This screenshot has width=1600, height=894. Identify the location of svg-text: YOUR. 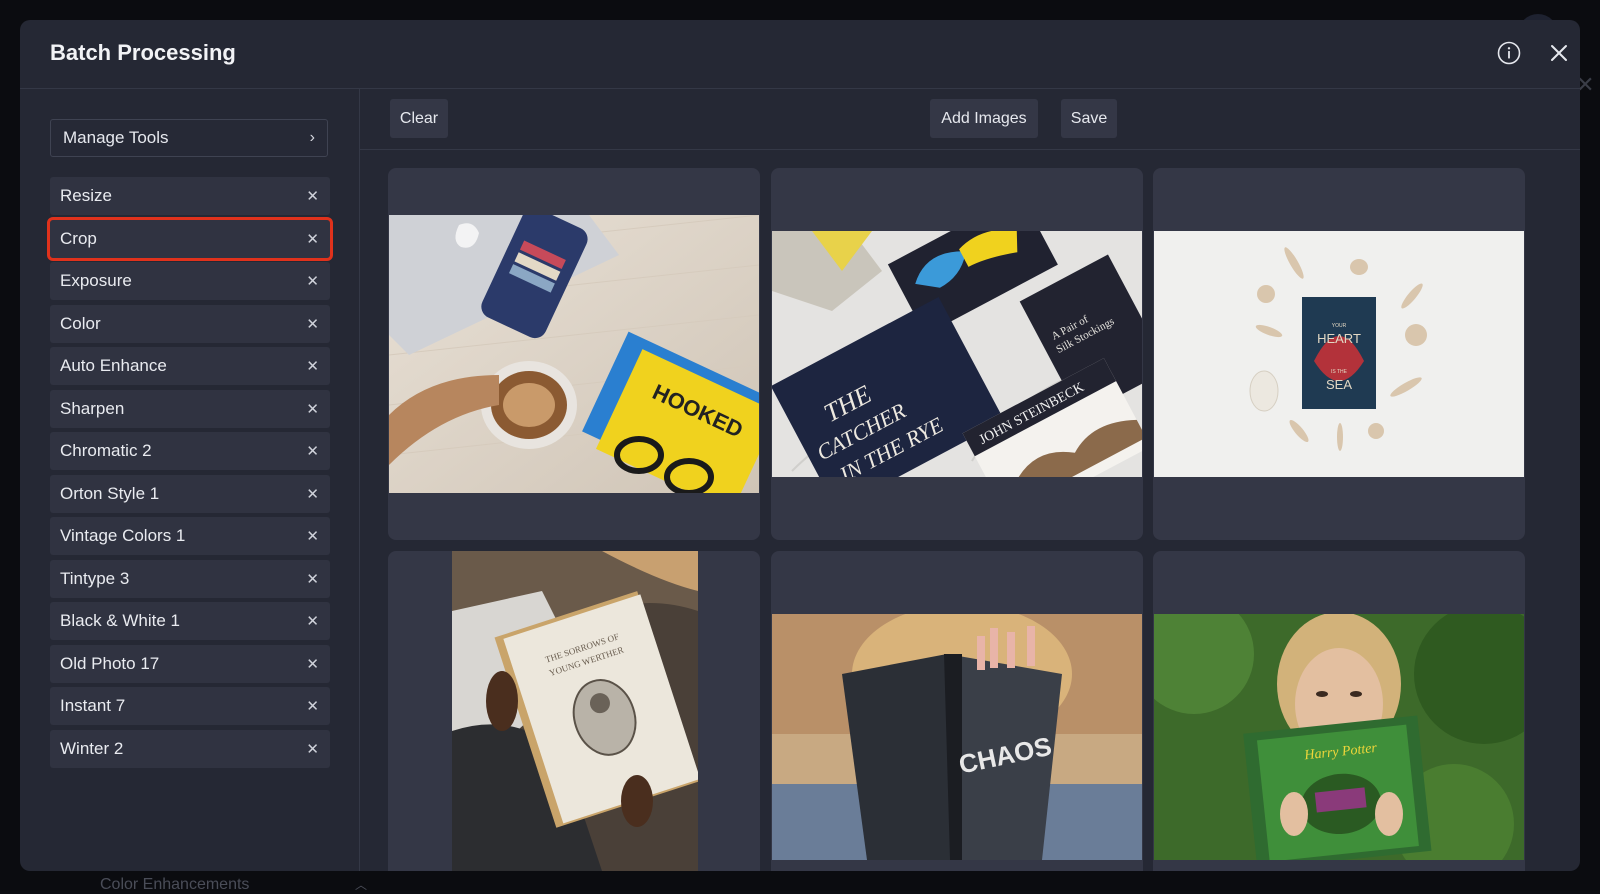
(1339, 326).